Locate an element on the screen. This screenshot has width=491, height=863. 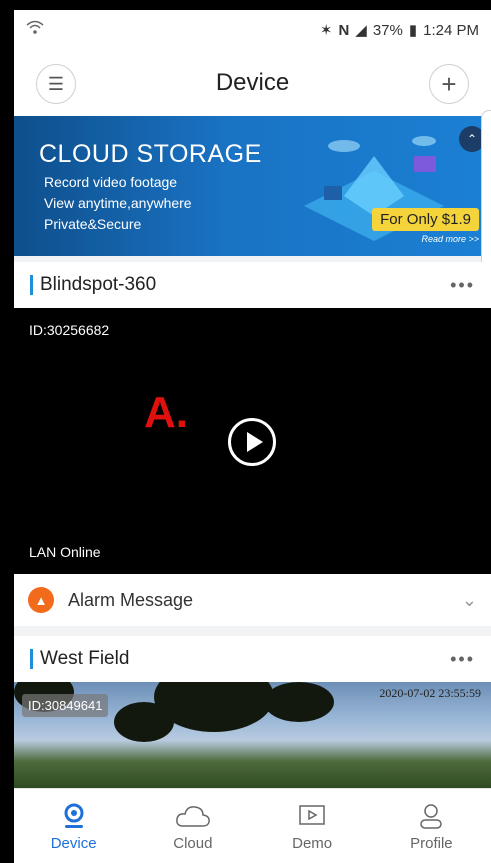
tab-profile: Profile is located at coordinates (431, 826).